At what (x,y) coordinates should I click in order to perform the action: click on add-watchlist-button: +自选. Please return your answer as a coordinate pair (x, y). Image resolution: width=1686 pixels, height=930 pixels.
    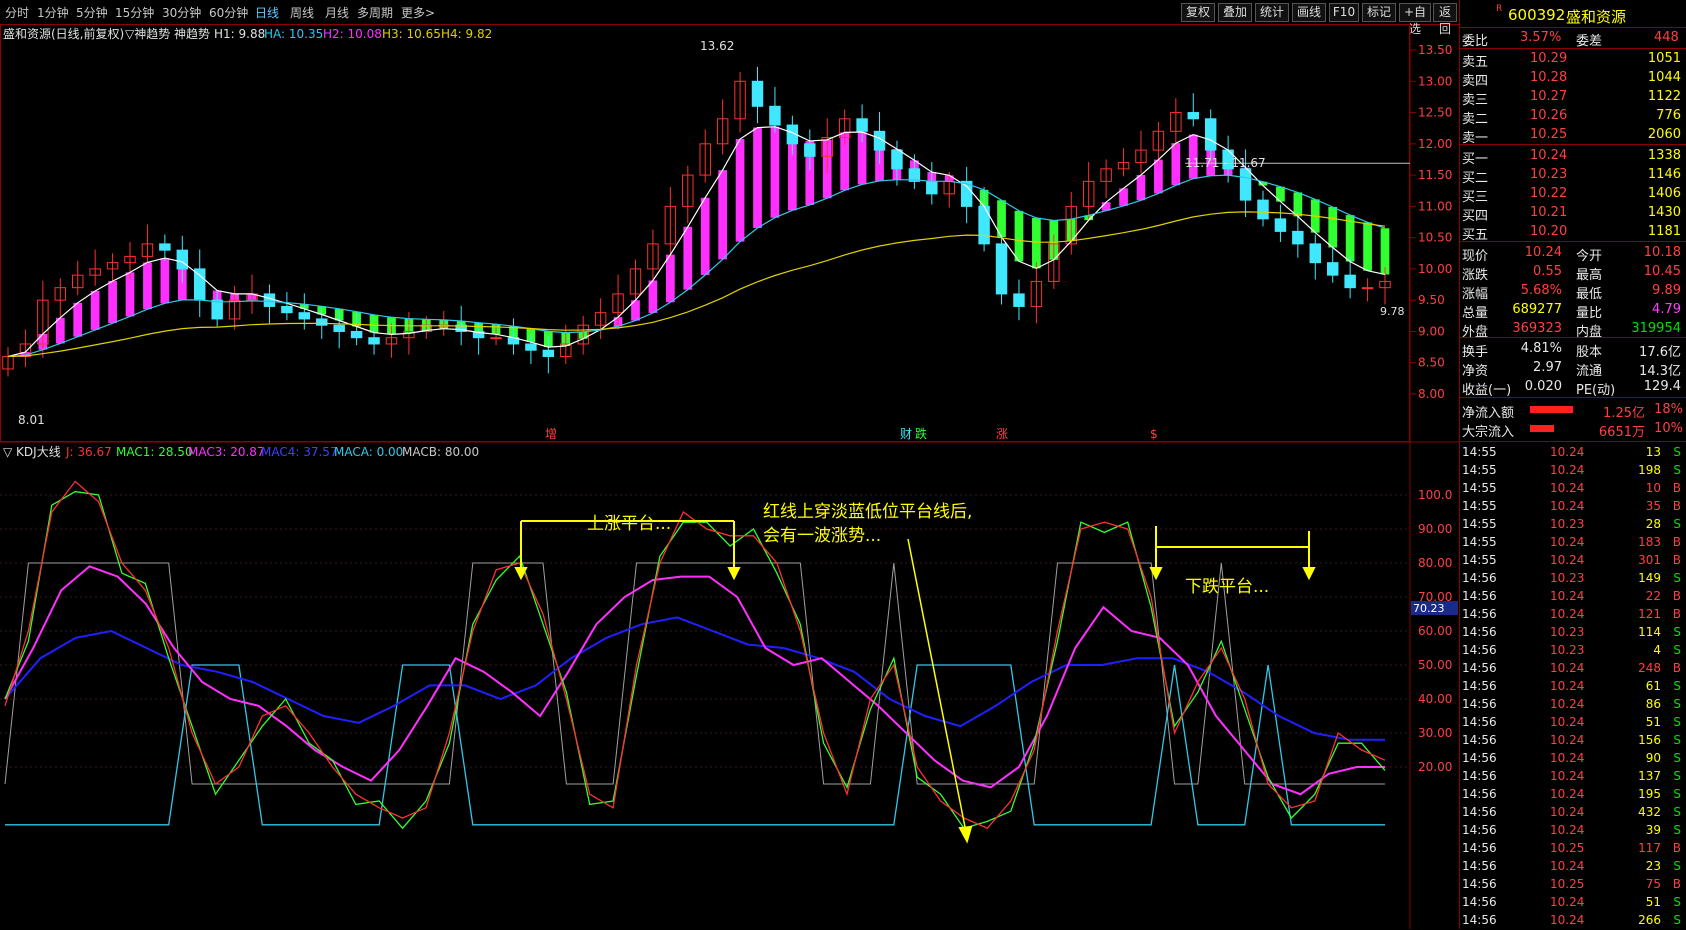
    Looking at the image, I should click on (1415, 19).